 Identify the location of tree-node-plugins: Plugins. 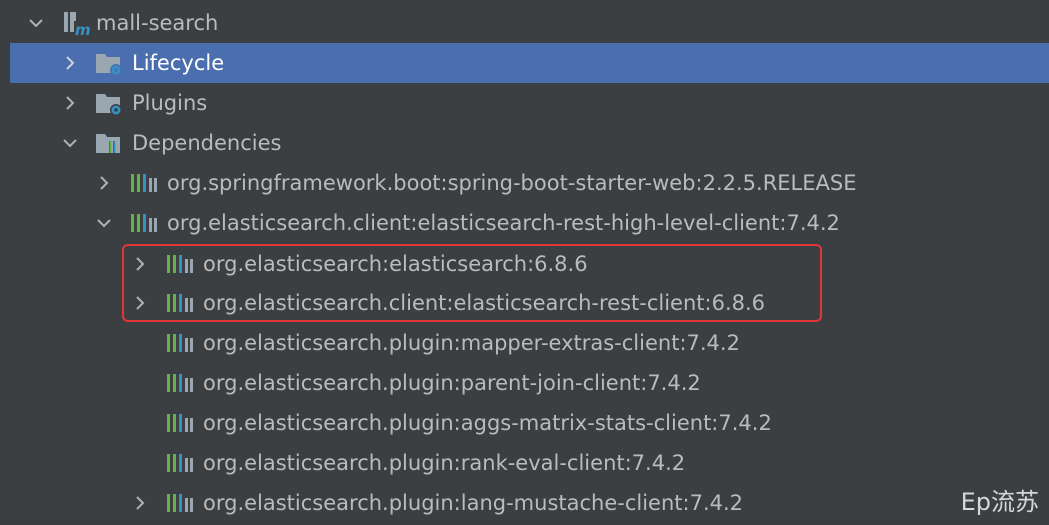
(529, 103).